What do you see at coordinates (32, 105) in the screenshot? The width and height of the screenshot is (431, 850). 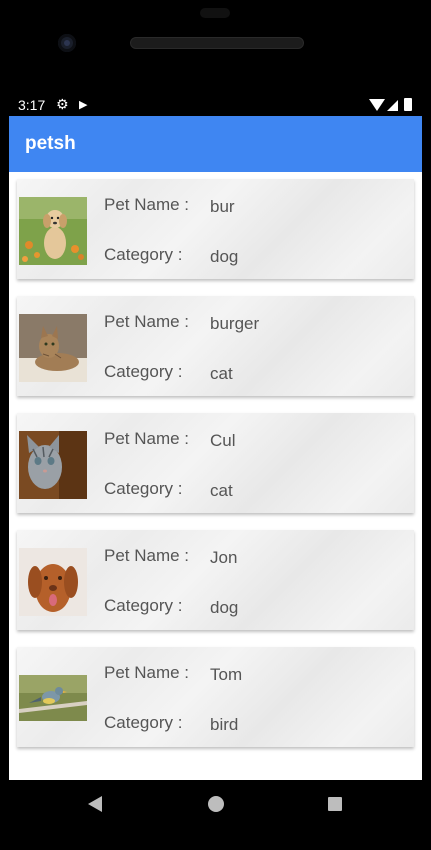 I see `status-time: 3:17` at bounding box center [32, 105].